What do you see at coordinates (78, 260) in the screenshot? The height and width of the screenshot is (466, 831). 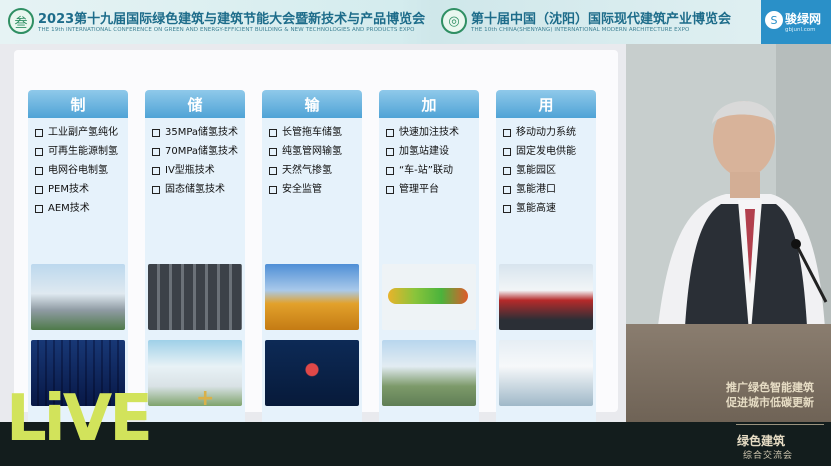 I see `column-produce: 制 工业副产氢纯化 可再生能源制氢 电网谷电制氢 PEM技术 AEM技术` at bounding box center [78, 260].